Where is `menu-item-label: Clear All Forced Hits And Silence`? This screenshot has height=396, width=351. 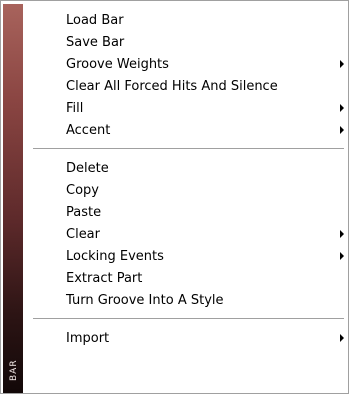
menu-item-label: Clear All Forced Hits And Silence is located at coordinates (172, 86).